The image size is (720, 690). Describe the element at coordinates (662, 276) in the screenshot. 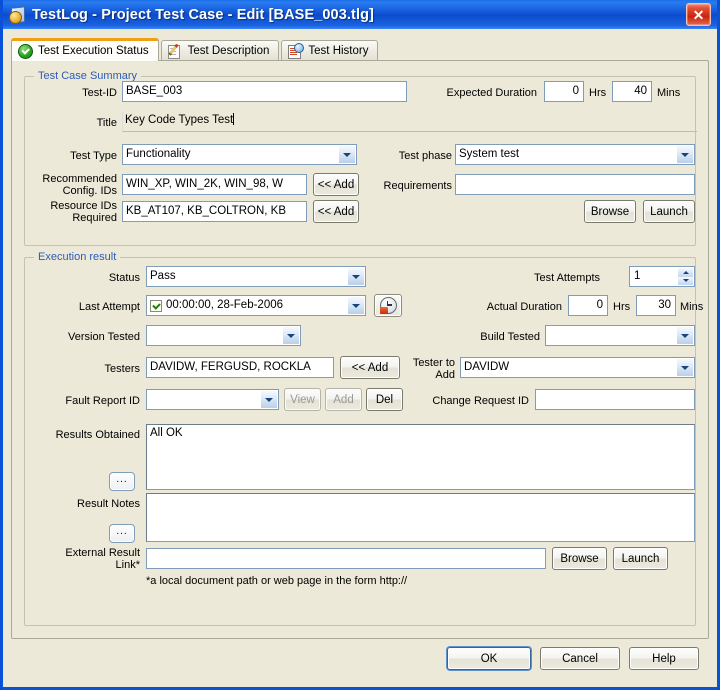

I see `test-attempts-spinner: 1` at that location.